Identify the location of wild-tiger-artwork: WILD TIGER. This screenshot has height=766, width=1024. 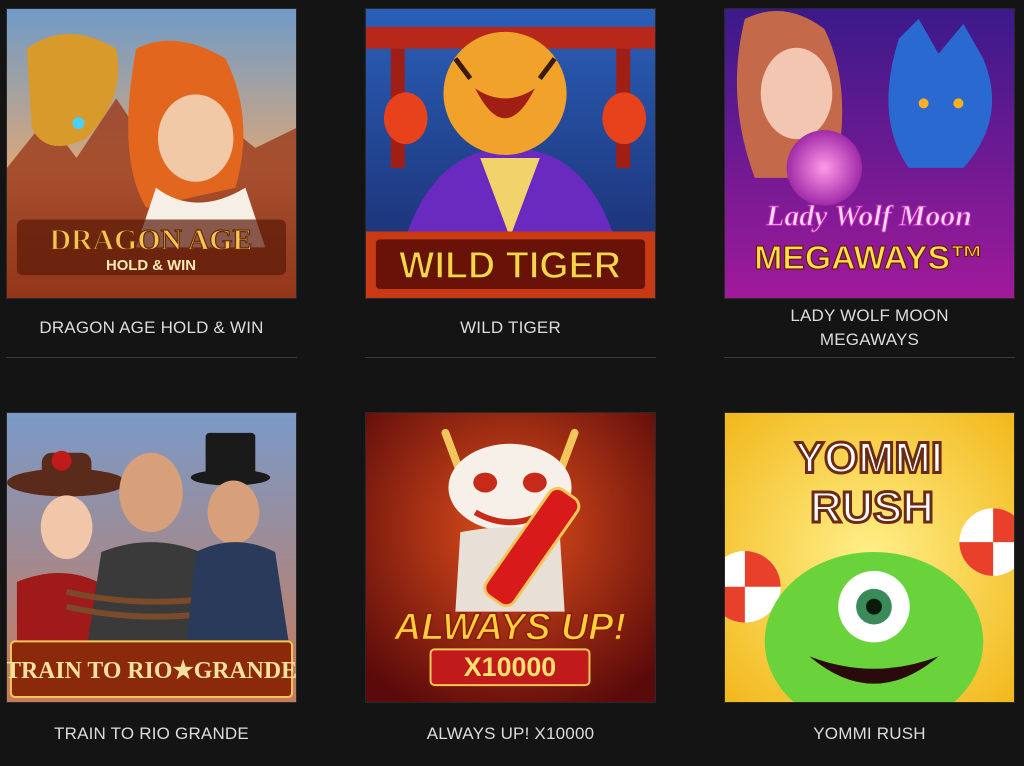
(510, 153).